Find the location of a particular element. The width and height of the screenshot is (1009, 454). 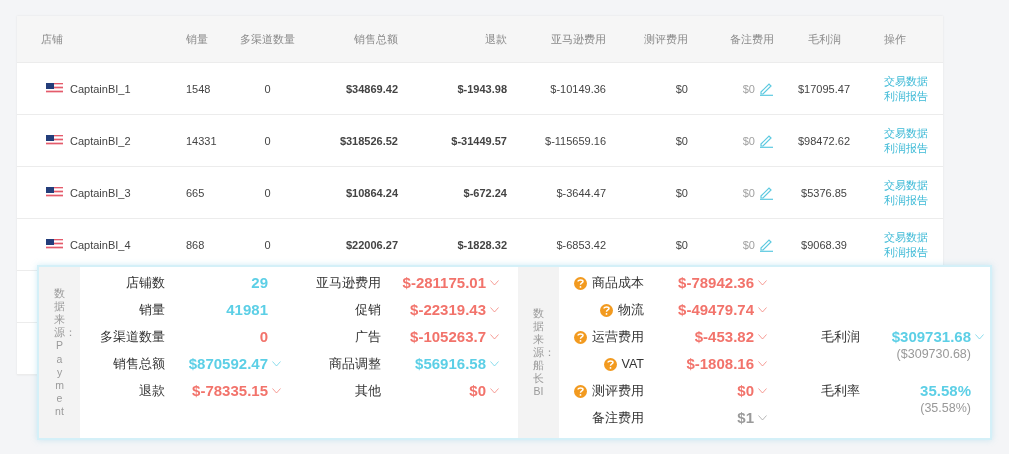

summary-value: 35.58% is located at coordinates (945, 391).